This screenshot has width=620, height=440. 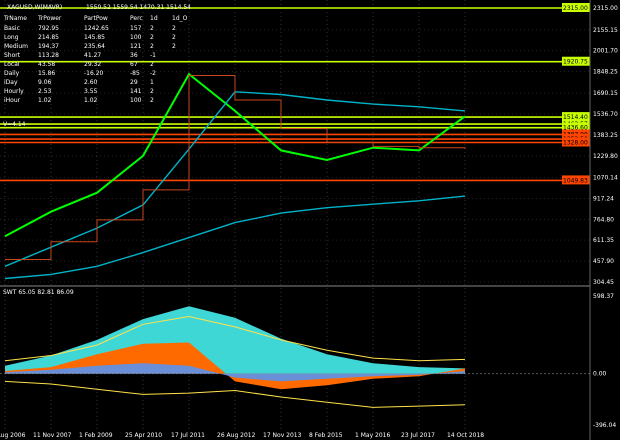 What do you see at coordinates (12, 73) in the screenshot?
I see `table-cell: Daily` at bounding box center [12, 73].